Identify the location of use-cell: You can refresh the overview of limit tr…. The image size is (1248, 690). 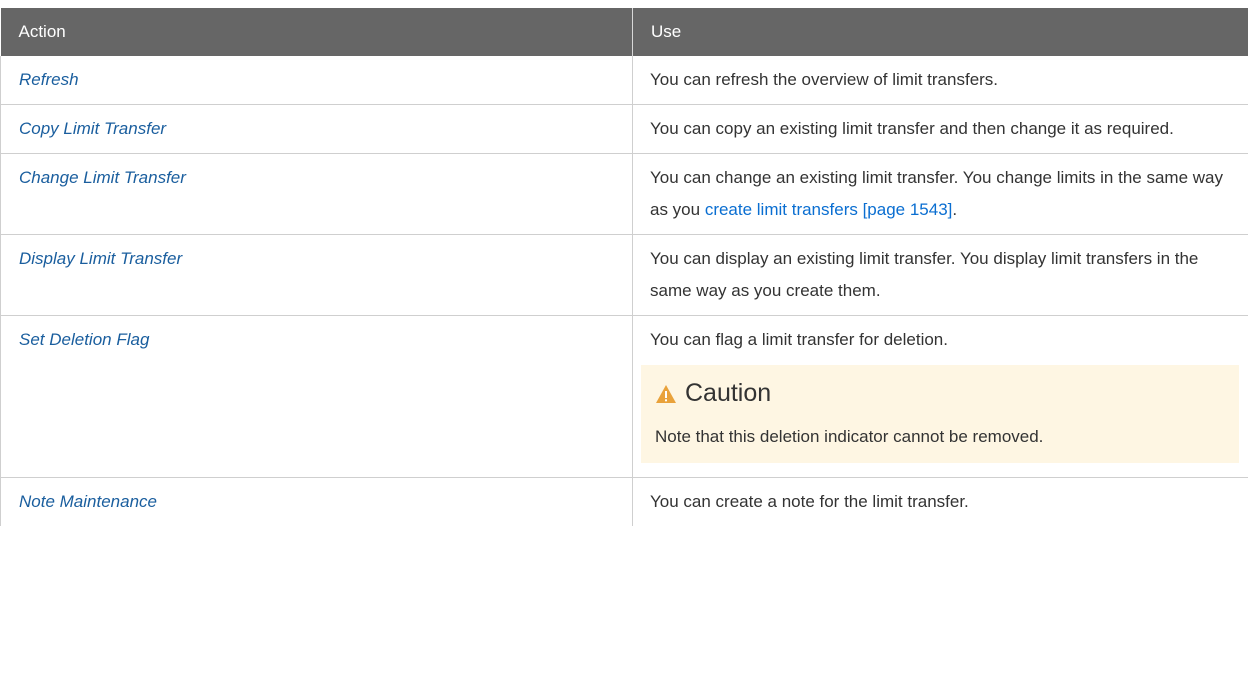
(940, 80).